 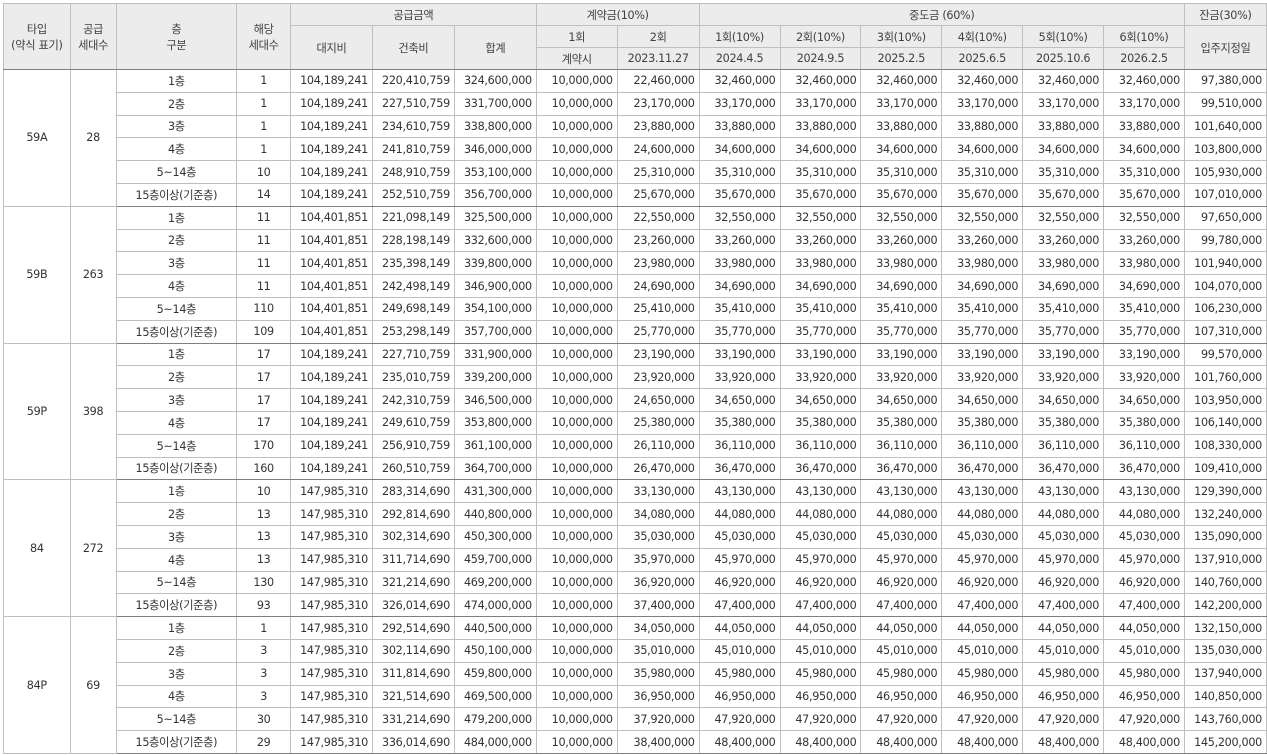 I want to click on header-contract-1: 1회, so click(x=576, y=36).